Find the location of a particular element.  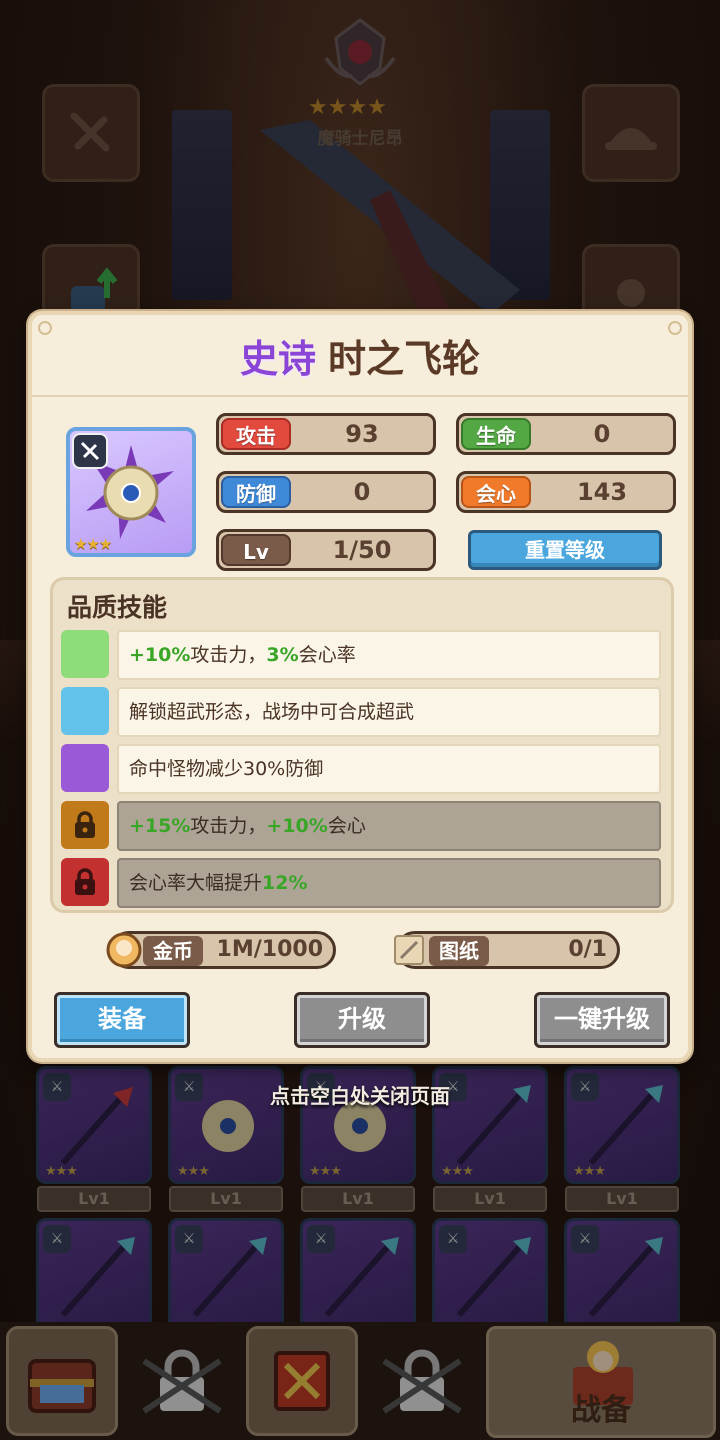

skill-quality-swatch-orange is located at coordinates (85, 825).